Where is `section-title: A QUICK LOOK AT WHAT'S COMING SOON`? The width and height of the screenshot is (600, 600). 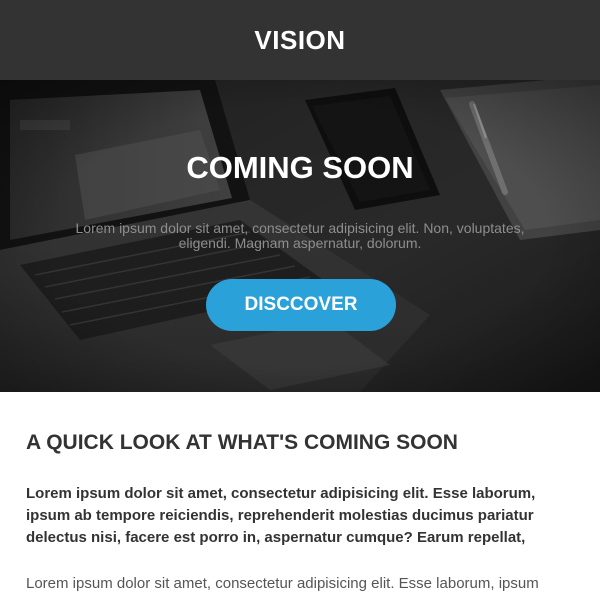 section-title: A QUICK LOOK AT WHAT'S COMING SOON is located at coordinates (242, 442).